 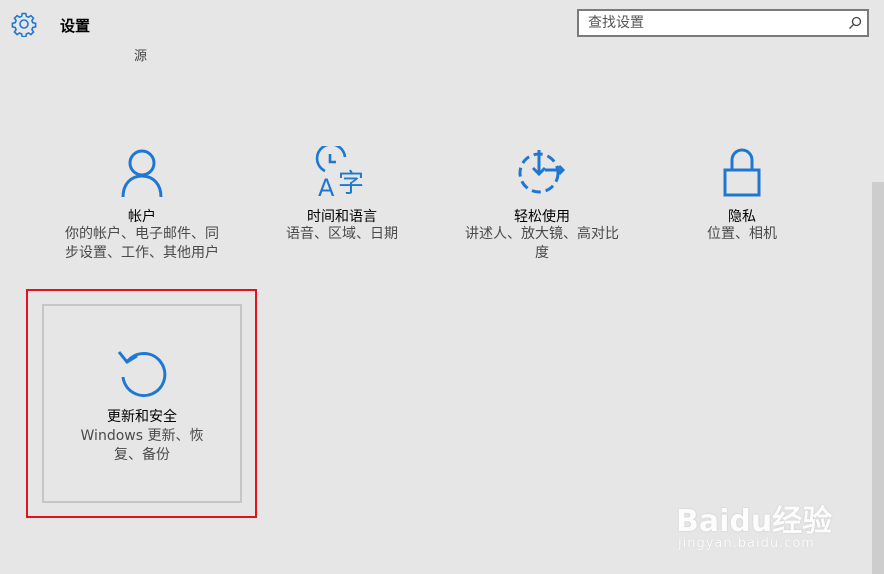 What do you see at coordinates (142, 173) in the screenshot?
I see `person-icon` at bounding box center [142, 173].